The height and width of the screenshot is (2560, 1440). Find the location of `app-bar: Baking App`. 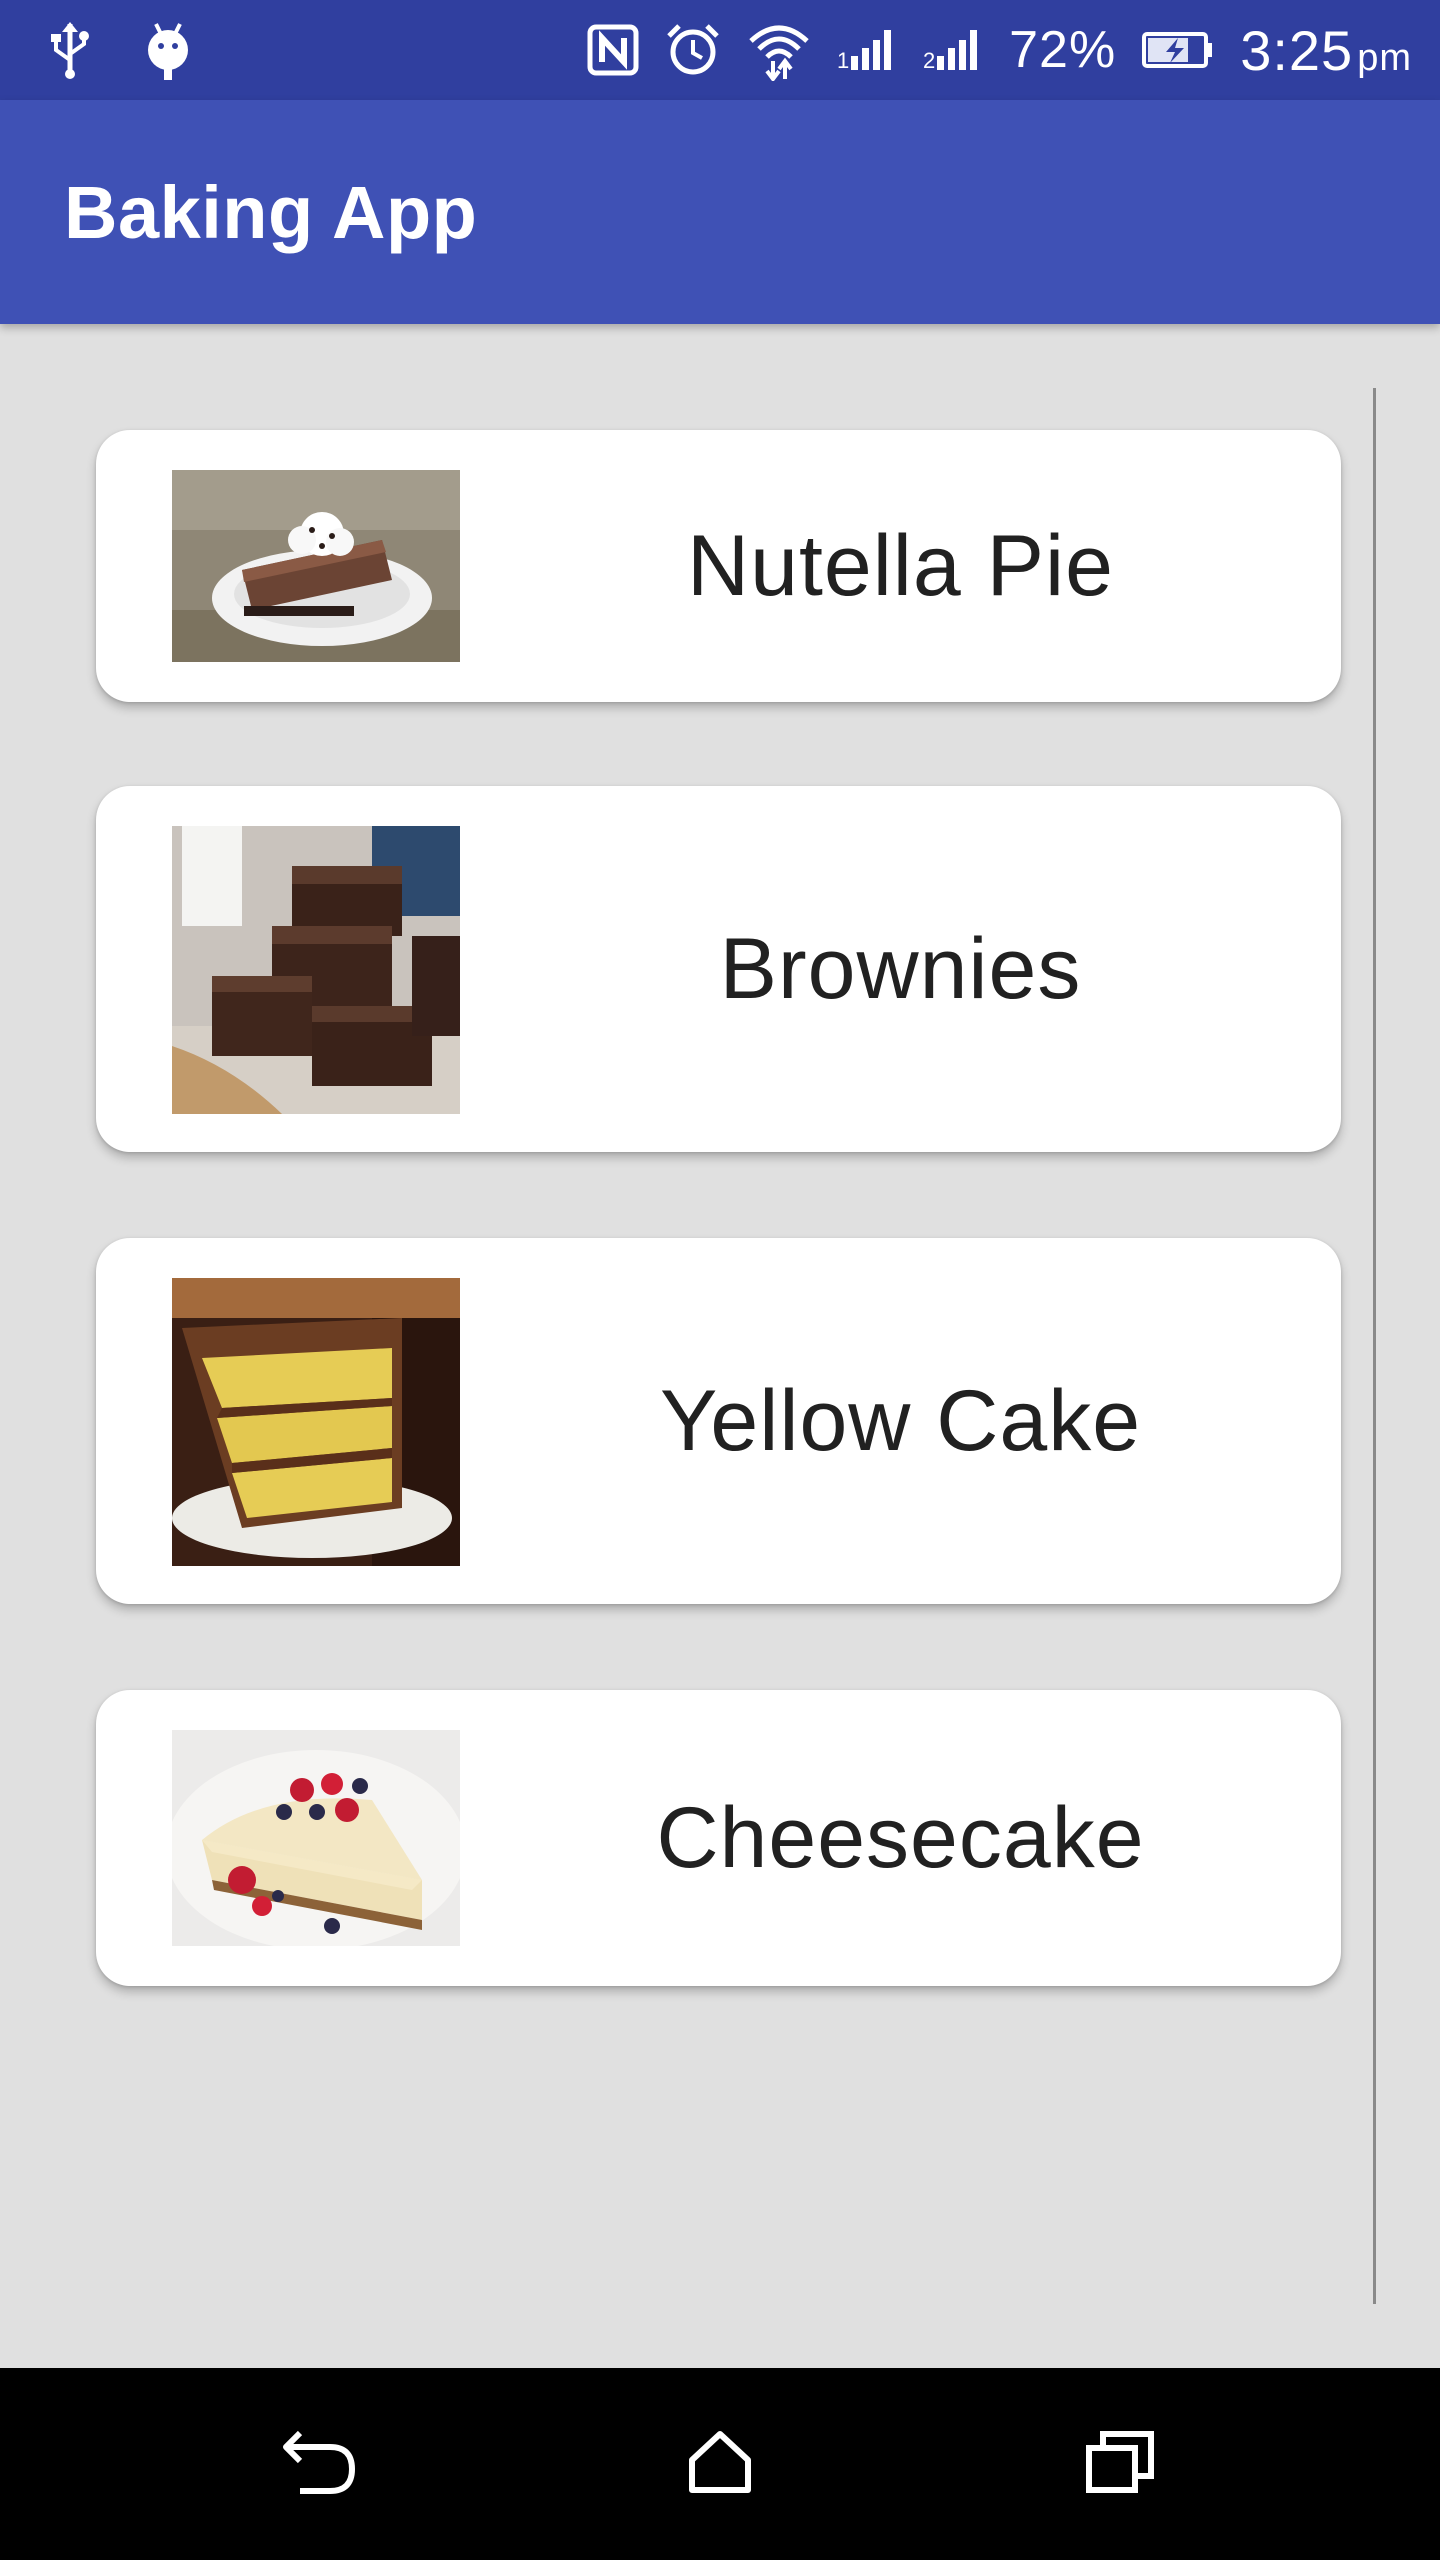

app-bar: Baking App is located at coordinates (720, 212).